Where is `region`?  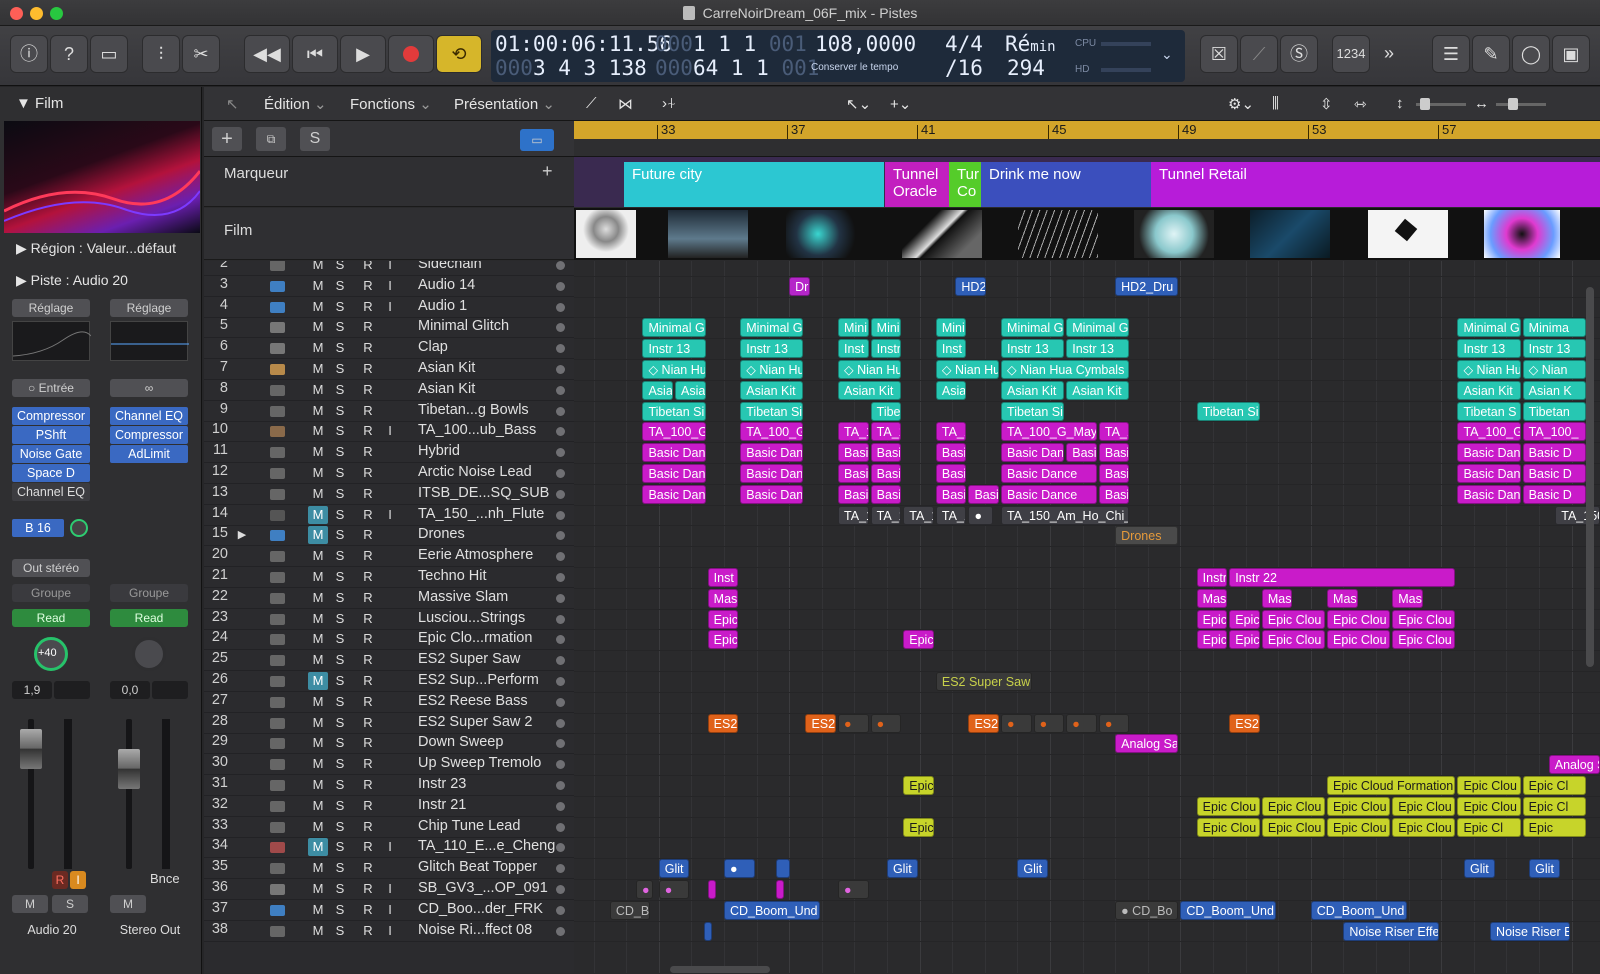
region is located at coordinates (711, 889).